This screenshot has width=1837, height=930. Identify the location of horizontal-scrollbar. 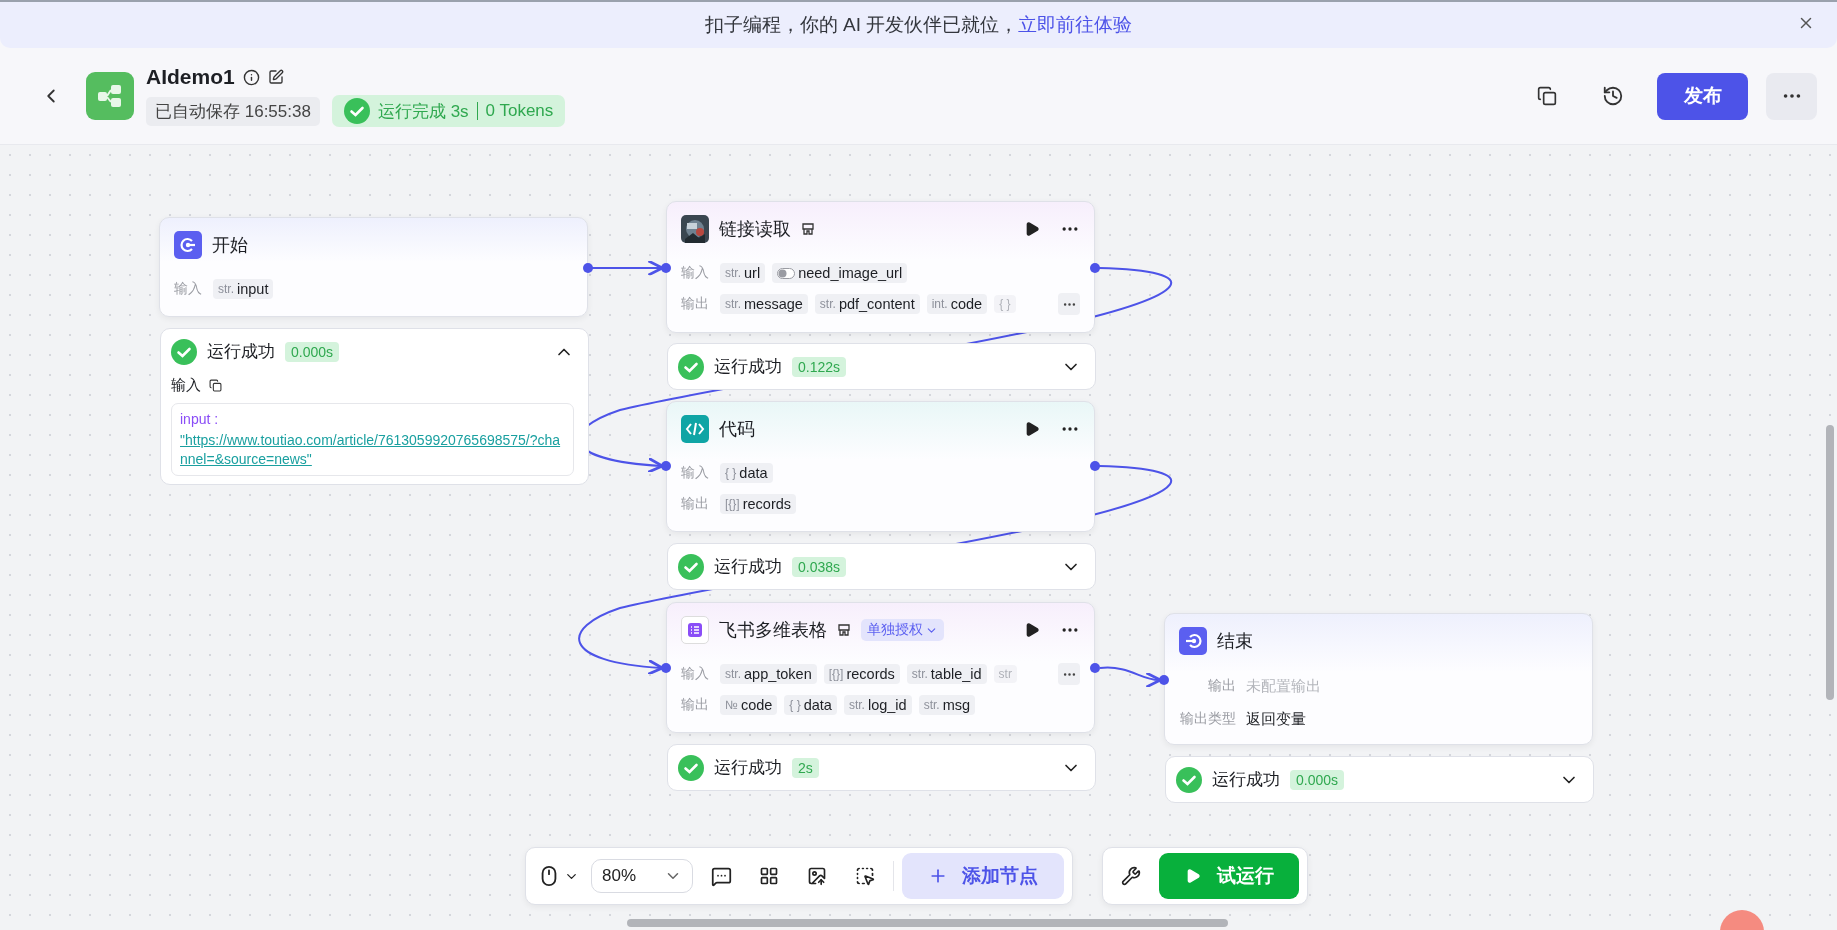
(927, 923).